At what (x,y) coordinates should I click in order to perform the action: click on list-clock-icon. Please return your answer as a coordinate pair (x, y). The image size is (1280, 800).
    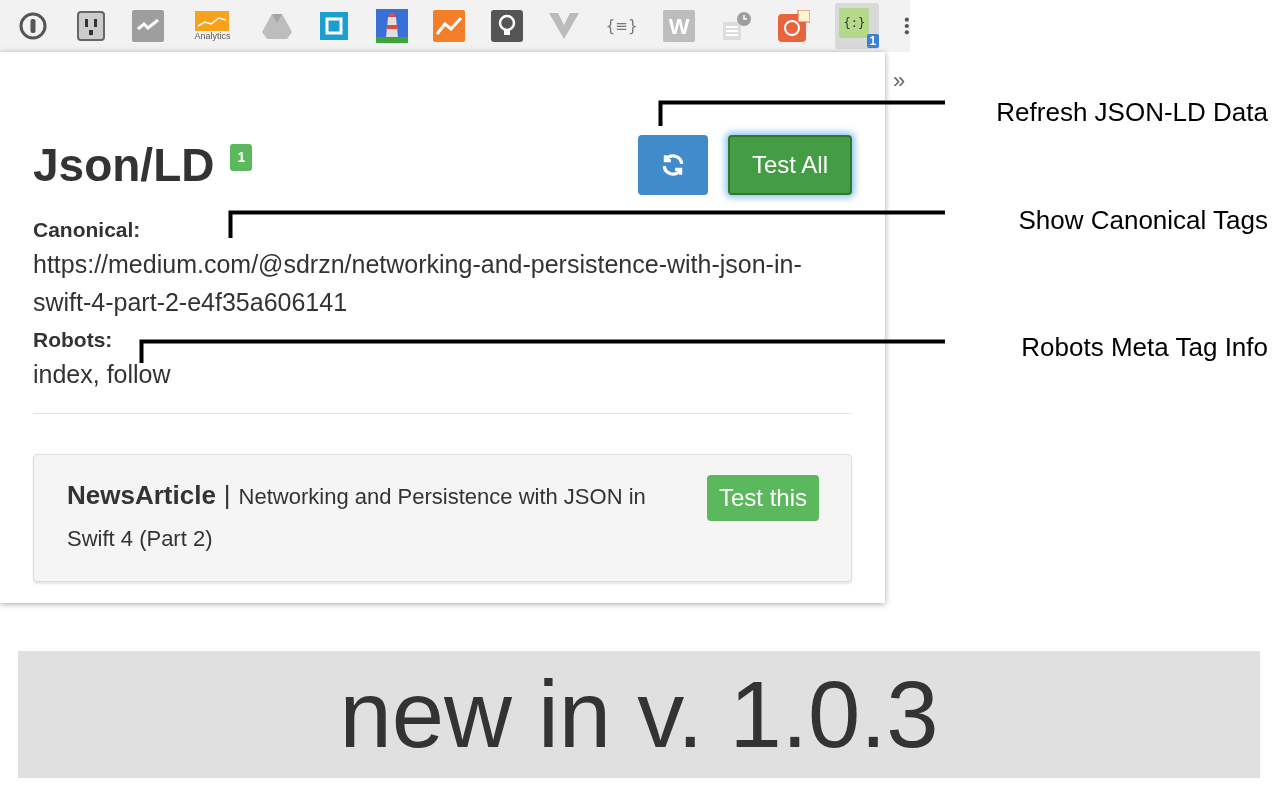
    Looking at the image, I should click on (736, 26).